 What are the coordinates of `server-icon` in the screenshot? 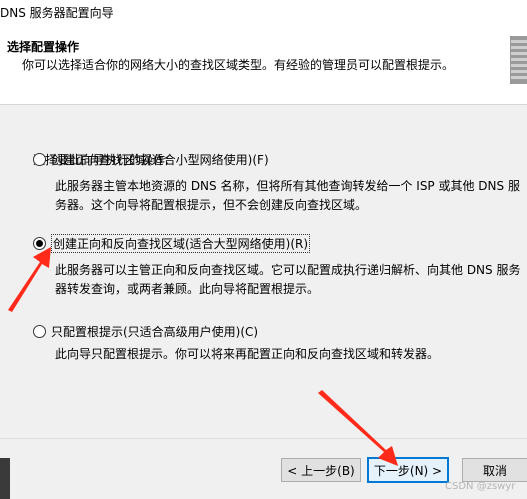 It's located at (518, 60).